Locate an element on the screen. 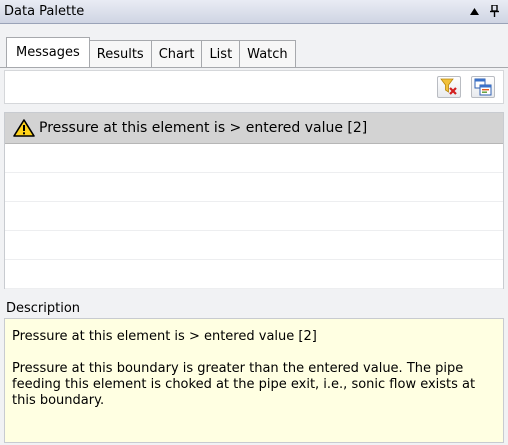  panel-title: Data Palette is located at coordinates (44, 11).